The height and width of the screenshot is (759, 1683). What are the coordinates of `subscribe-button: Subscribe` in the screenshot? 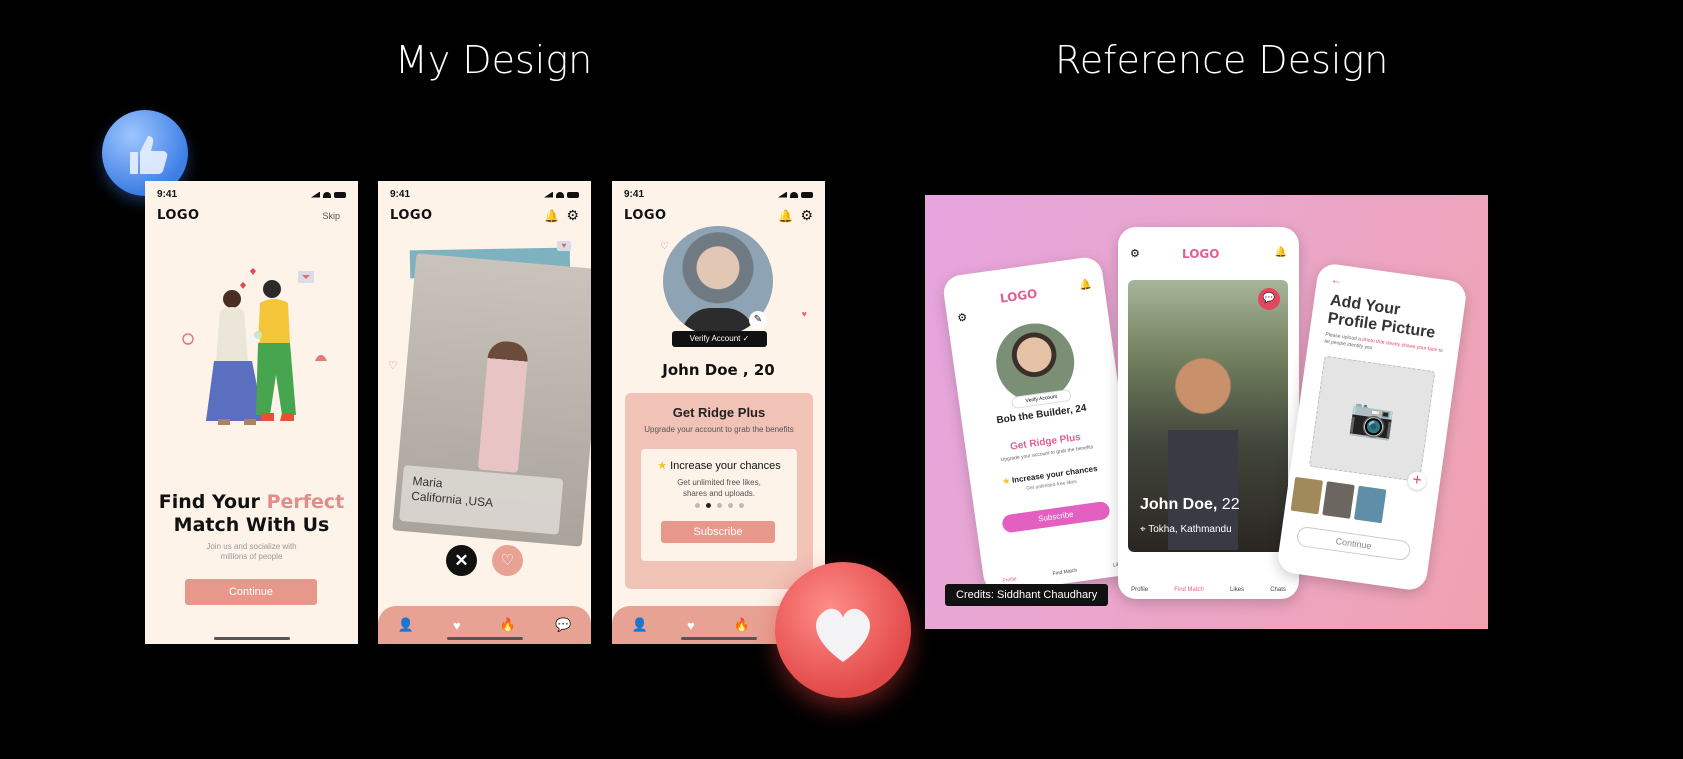 It's located at (718, 532).